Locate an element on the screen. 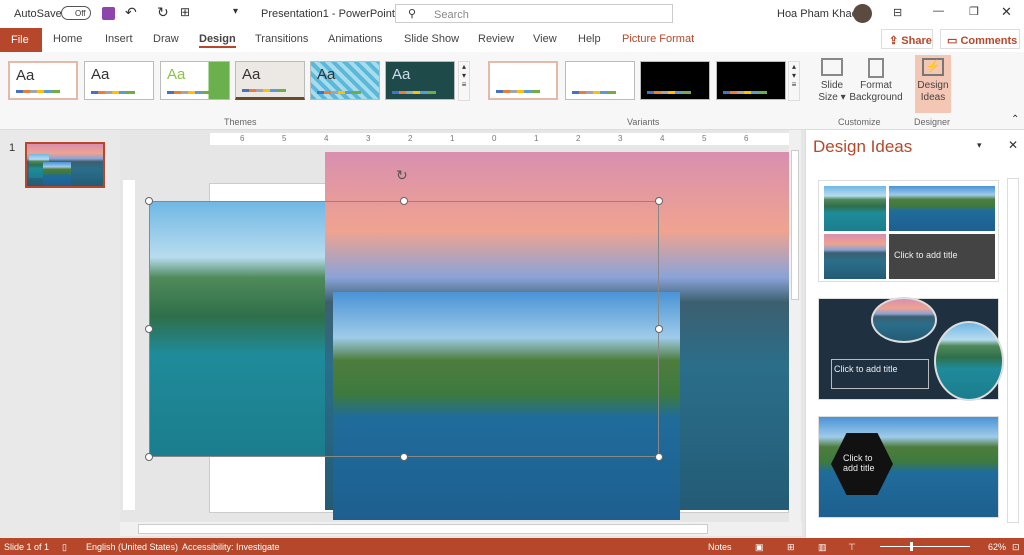 The image size is (1024, 555). themes-scroll: ▴ ▾ ≡ is located at coordinates (464, 81).